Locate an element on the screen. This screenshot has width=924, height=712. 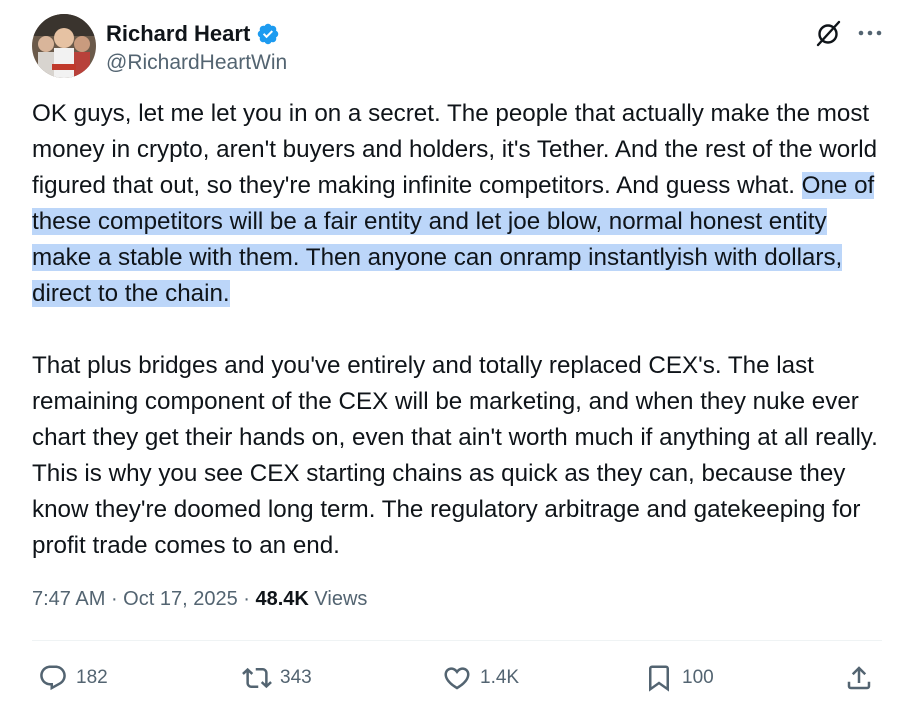
reply-count: 182 is located at coordinates (92, 677).